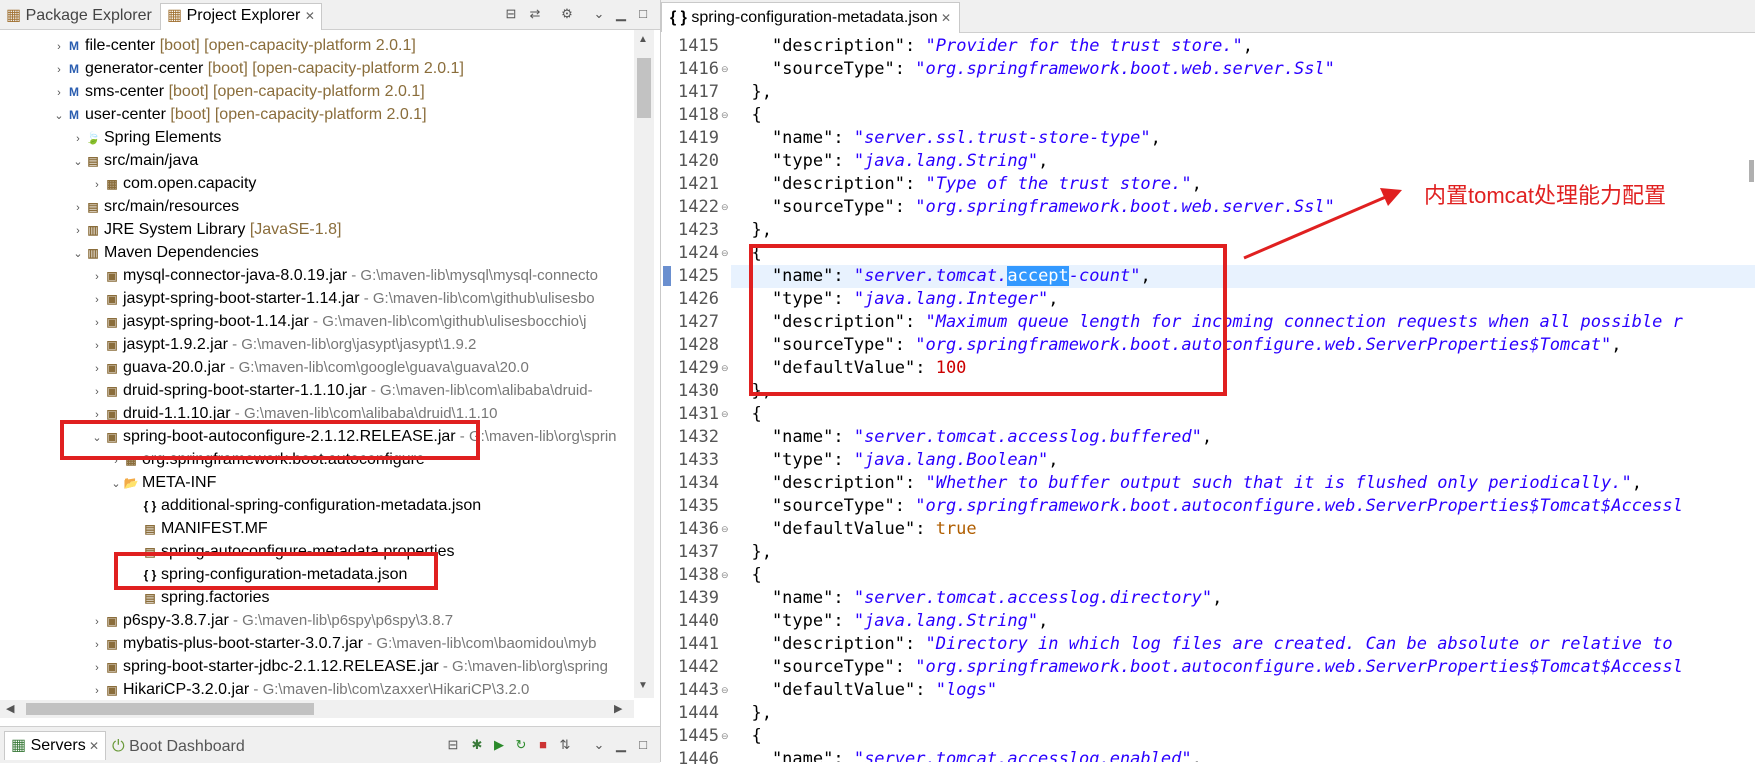  What do you see at coordinates (1322, 224) in the screenshot?
I see `annotation-arrow` at bounding box center [1322, 224].